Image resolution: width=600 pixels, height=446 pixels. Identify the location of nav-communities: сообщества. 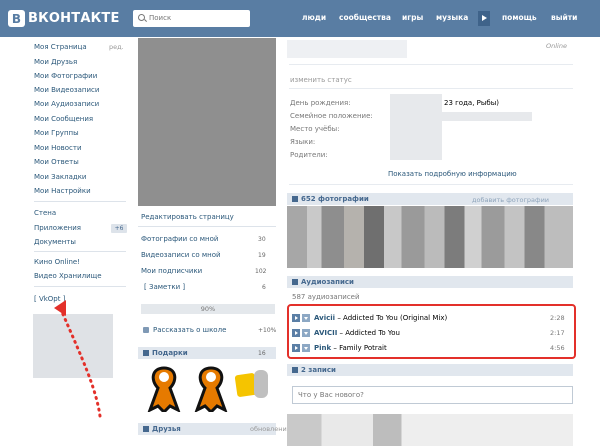
(365, 17).